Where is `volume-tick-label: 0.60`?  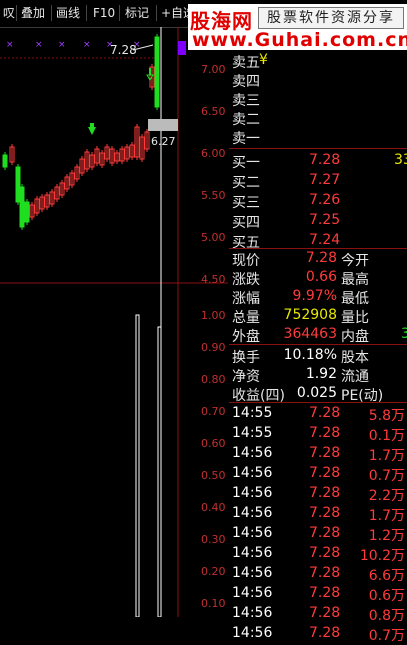 volume-tick-label: 0.60 is located at coordinates (213, 443).